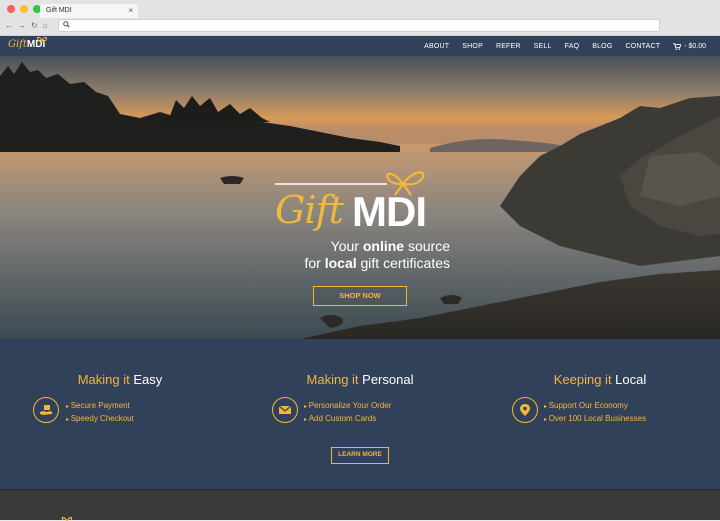 The height and width of the screenshot is (521, 720). What do you see at coordinates (390, 246) in the screenshot?
I see `tagline-line-1: Your online source` at bounding box center [390, 246].